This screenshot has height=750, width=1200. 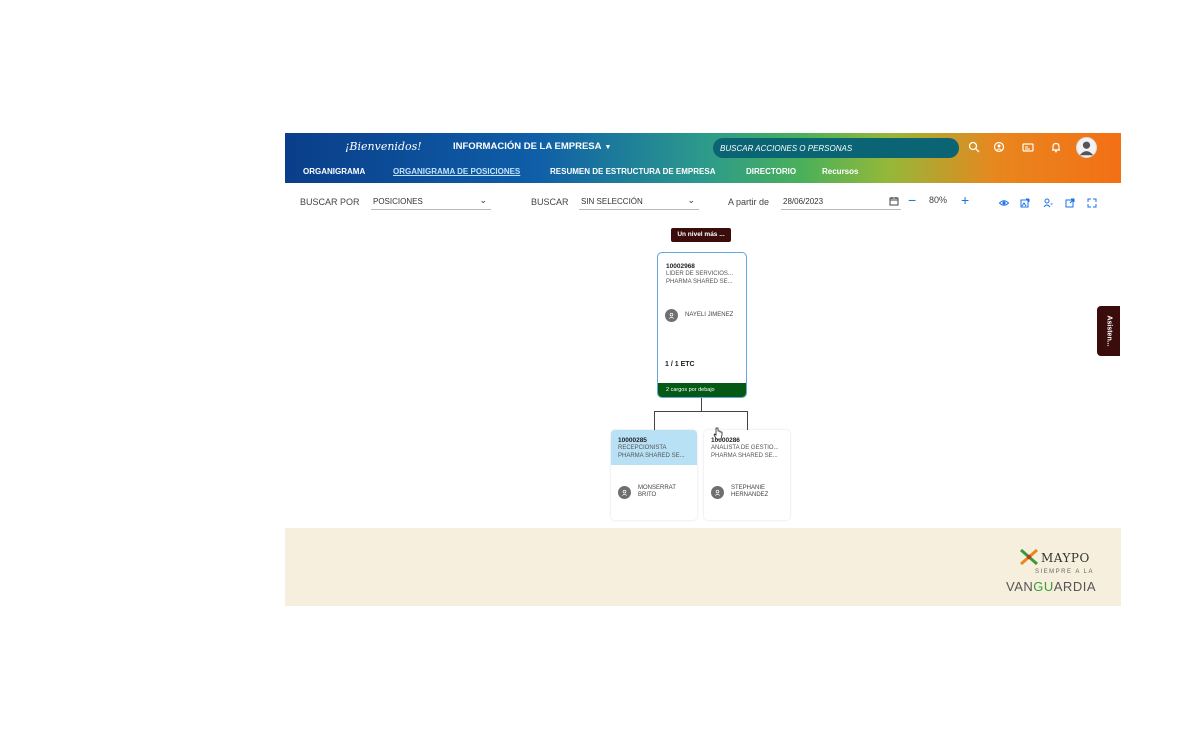 What do you see at coordinates (383, 146) in the screenshot?
I see `welcome-brand: ¡Bienvenidos!` at bounding box center [383, 146].